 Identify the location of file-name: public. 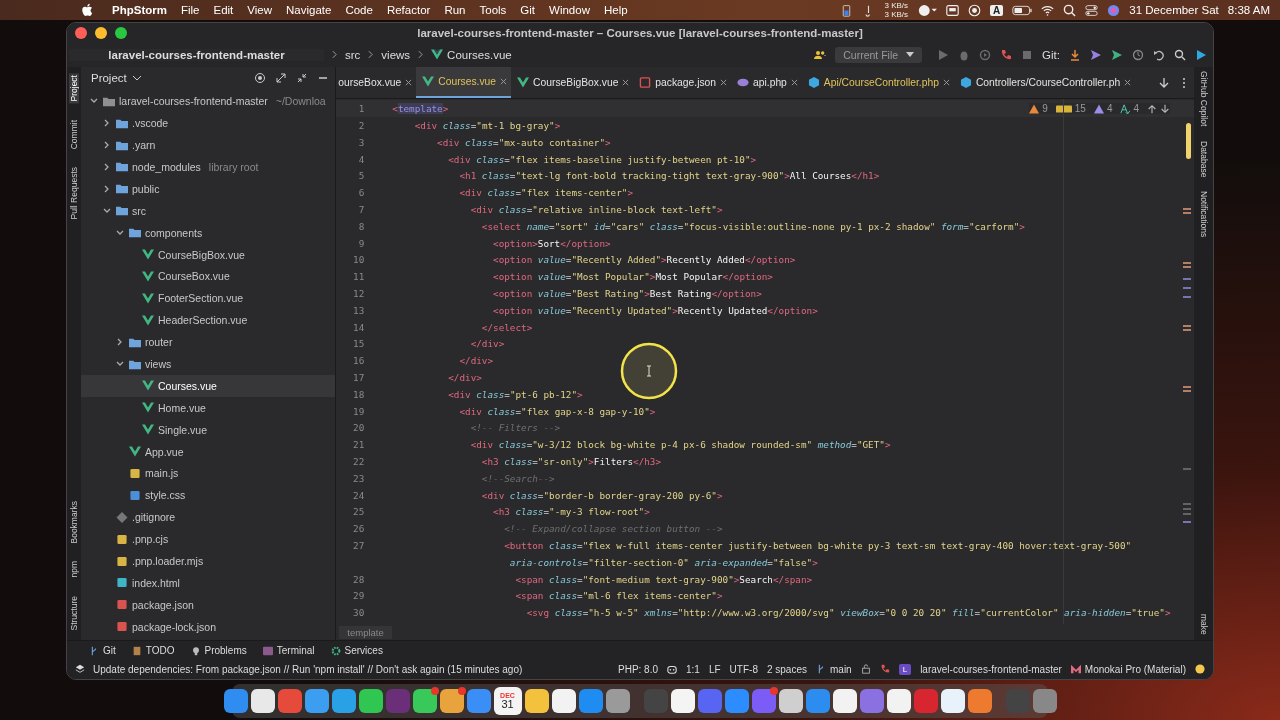
(145, 188).